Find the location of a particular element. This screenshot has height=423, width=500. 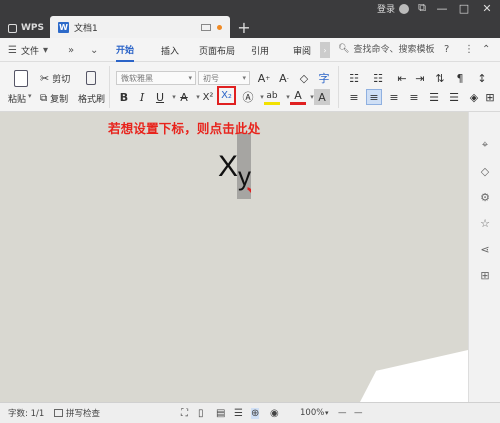

copy-icon: ⧉ is located at coordinates (44, 98).